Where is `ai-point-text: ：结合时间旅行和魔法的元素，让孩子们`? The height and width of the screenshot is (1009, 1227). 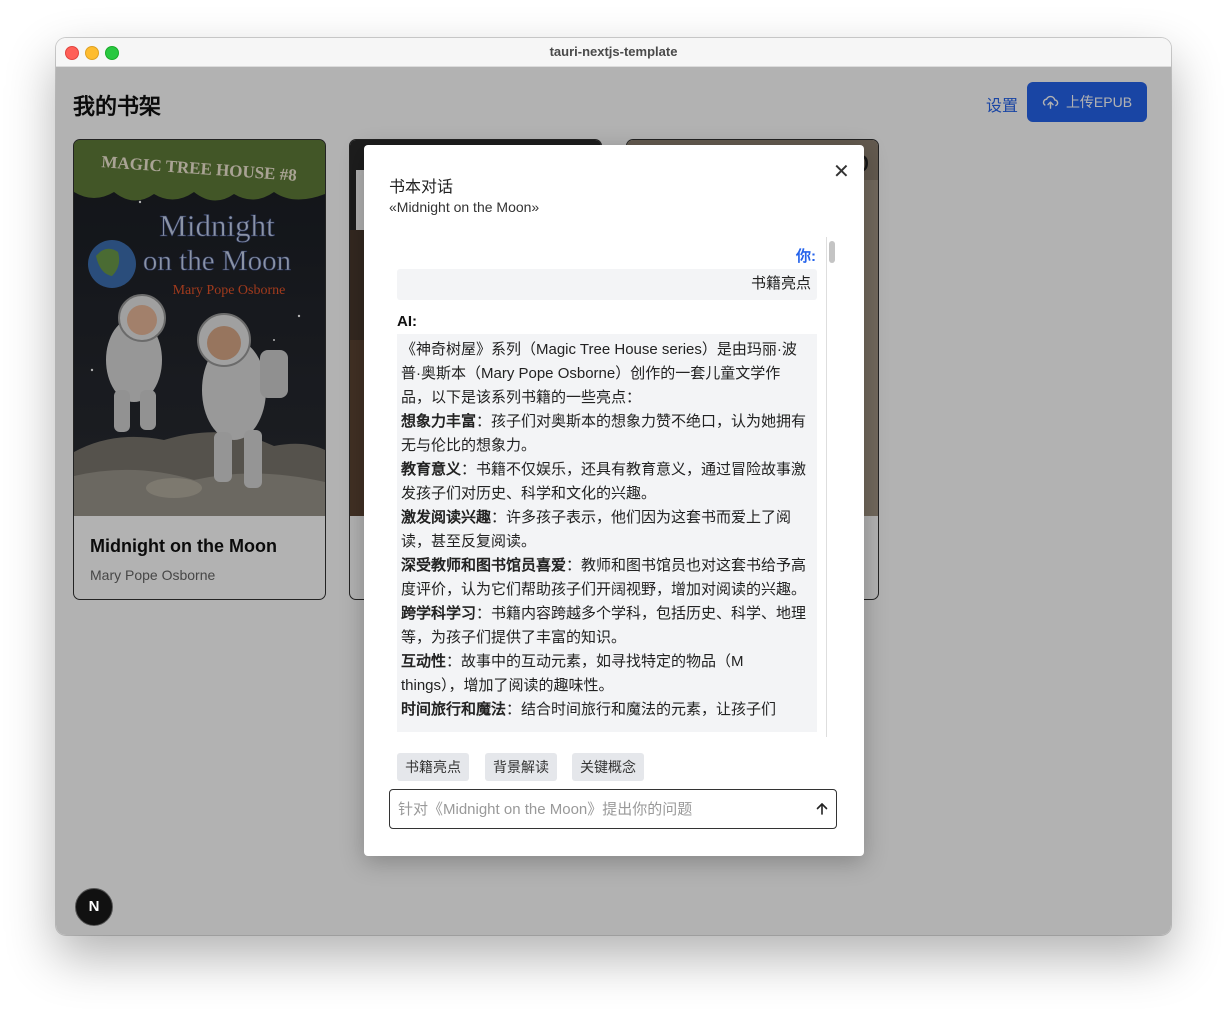
ai-point-text: ：结合时间旅行和魔法的元素，让孩子们 is located at coordinates (641, 709).